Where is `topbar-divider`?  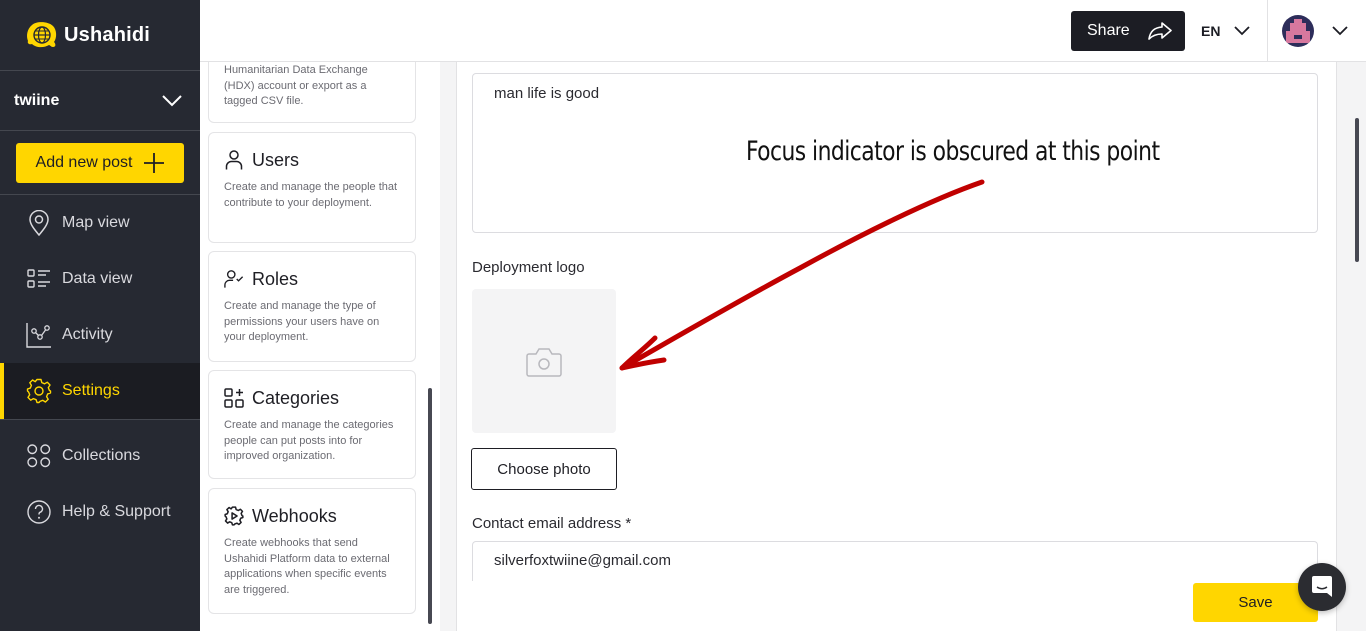
topbar-divider is located at coordinates (1267, 31).